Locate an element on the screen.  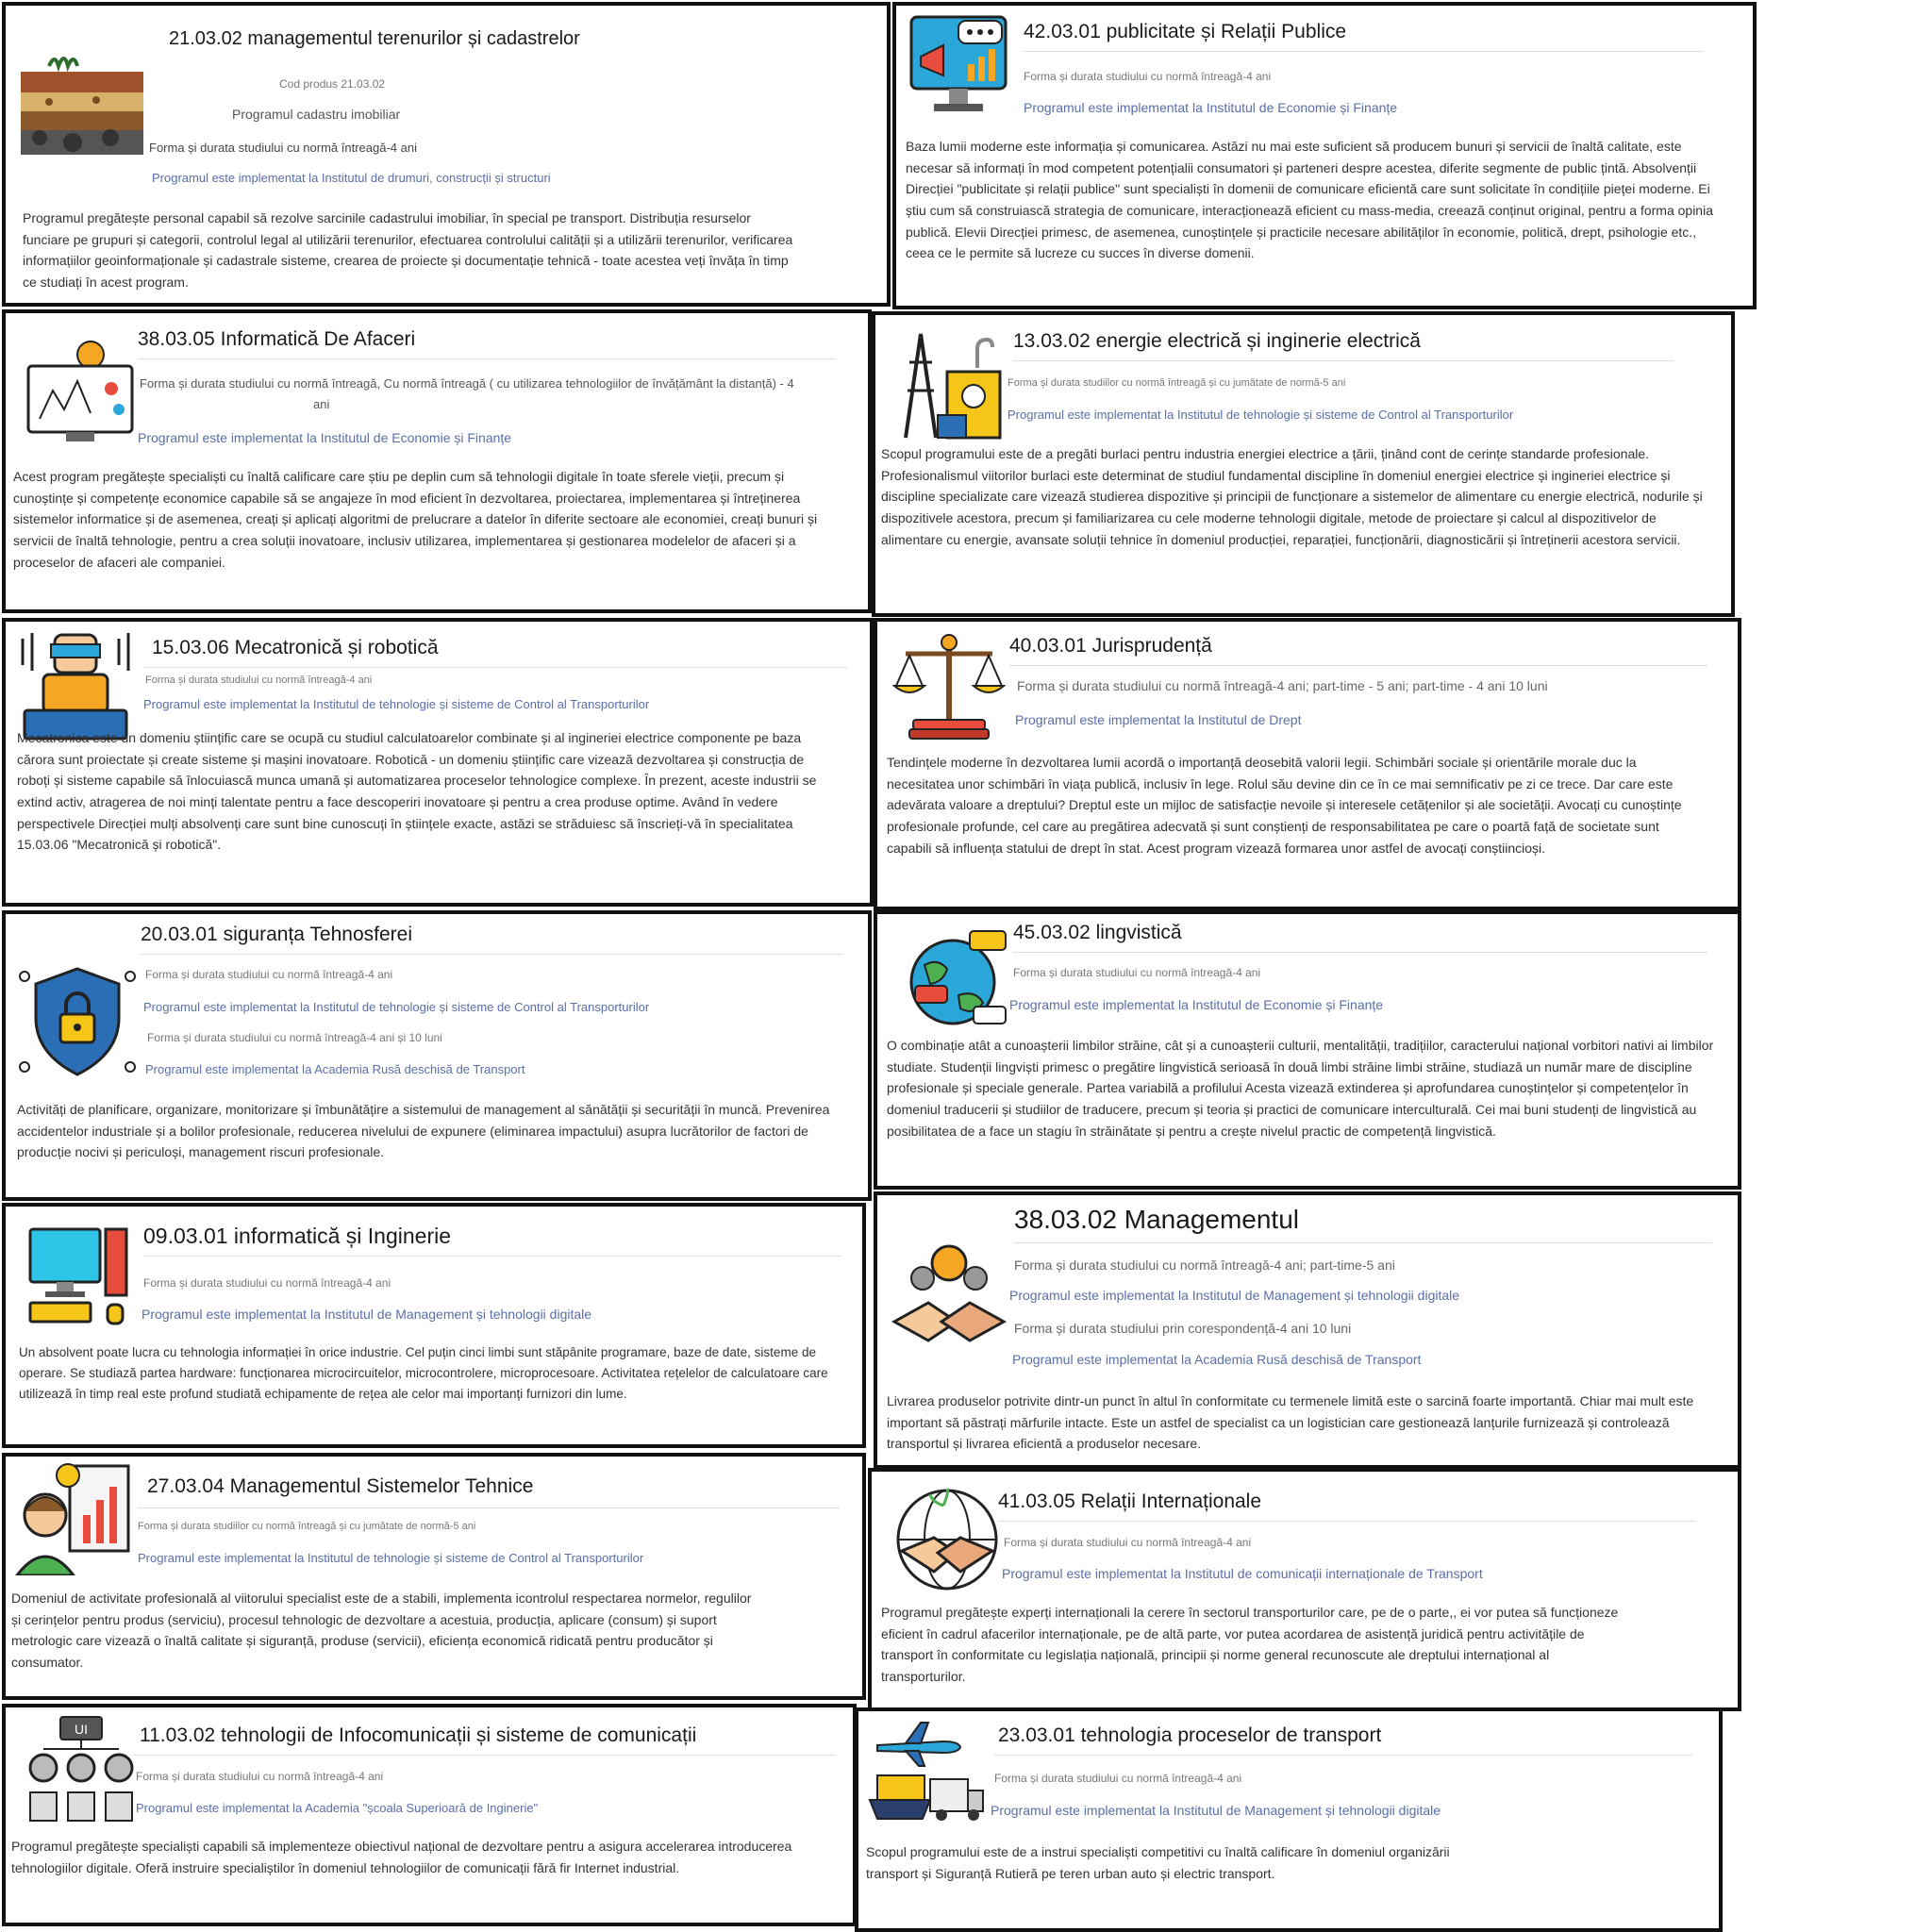
program-subtitle: Programul cadastru imobiliar is located at coordinates (317, 115).